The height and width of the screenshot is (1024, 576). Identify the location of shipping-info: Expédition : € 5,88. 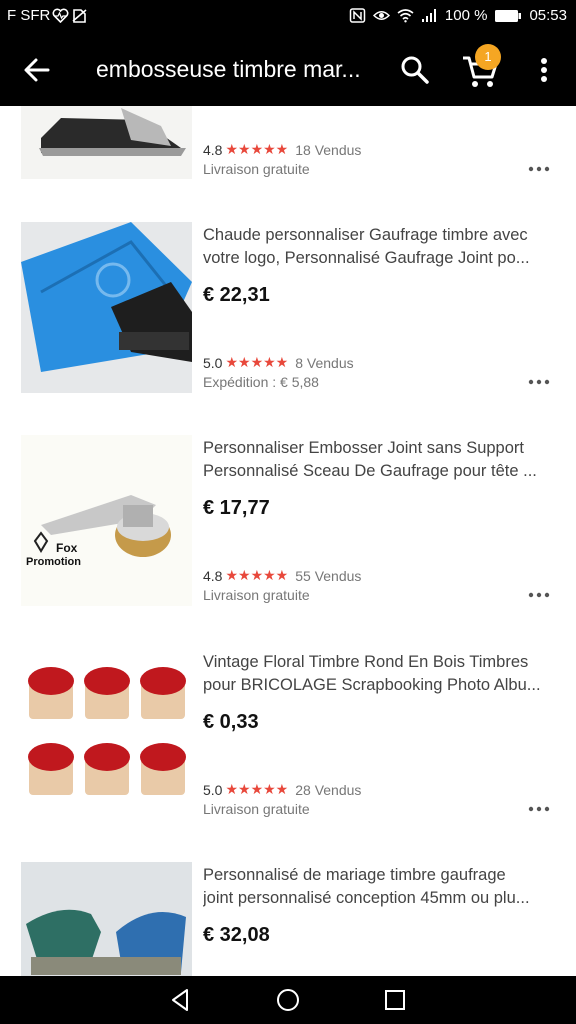
(261, 382).